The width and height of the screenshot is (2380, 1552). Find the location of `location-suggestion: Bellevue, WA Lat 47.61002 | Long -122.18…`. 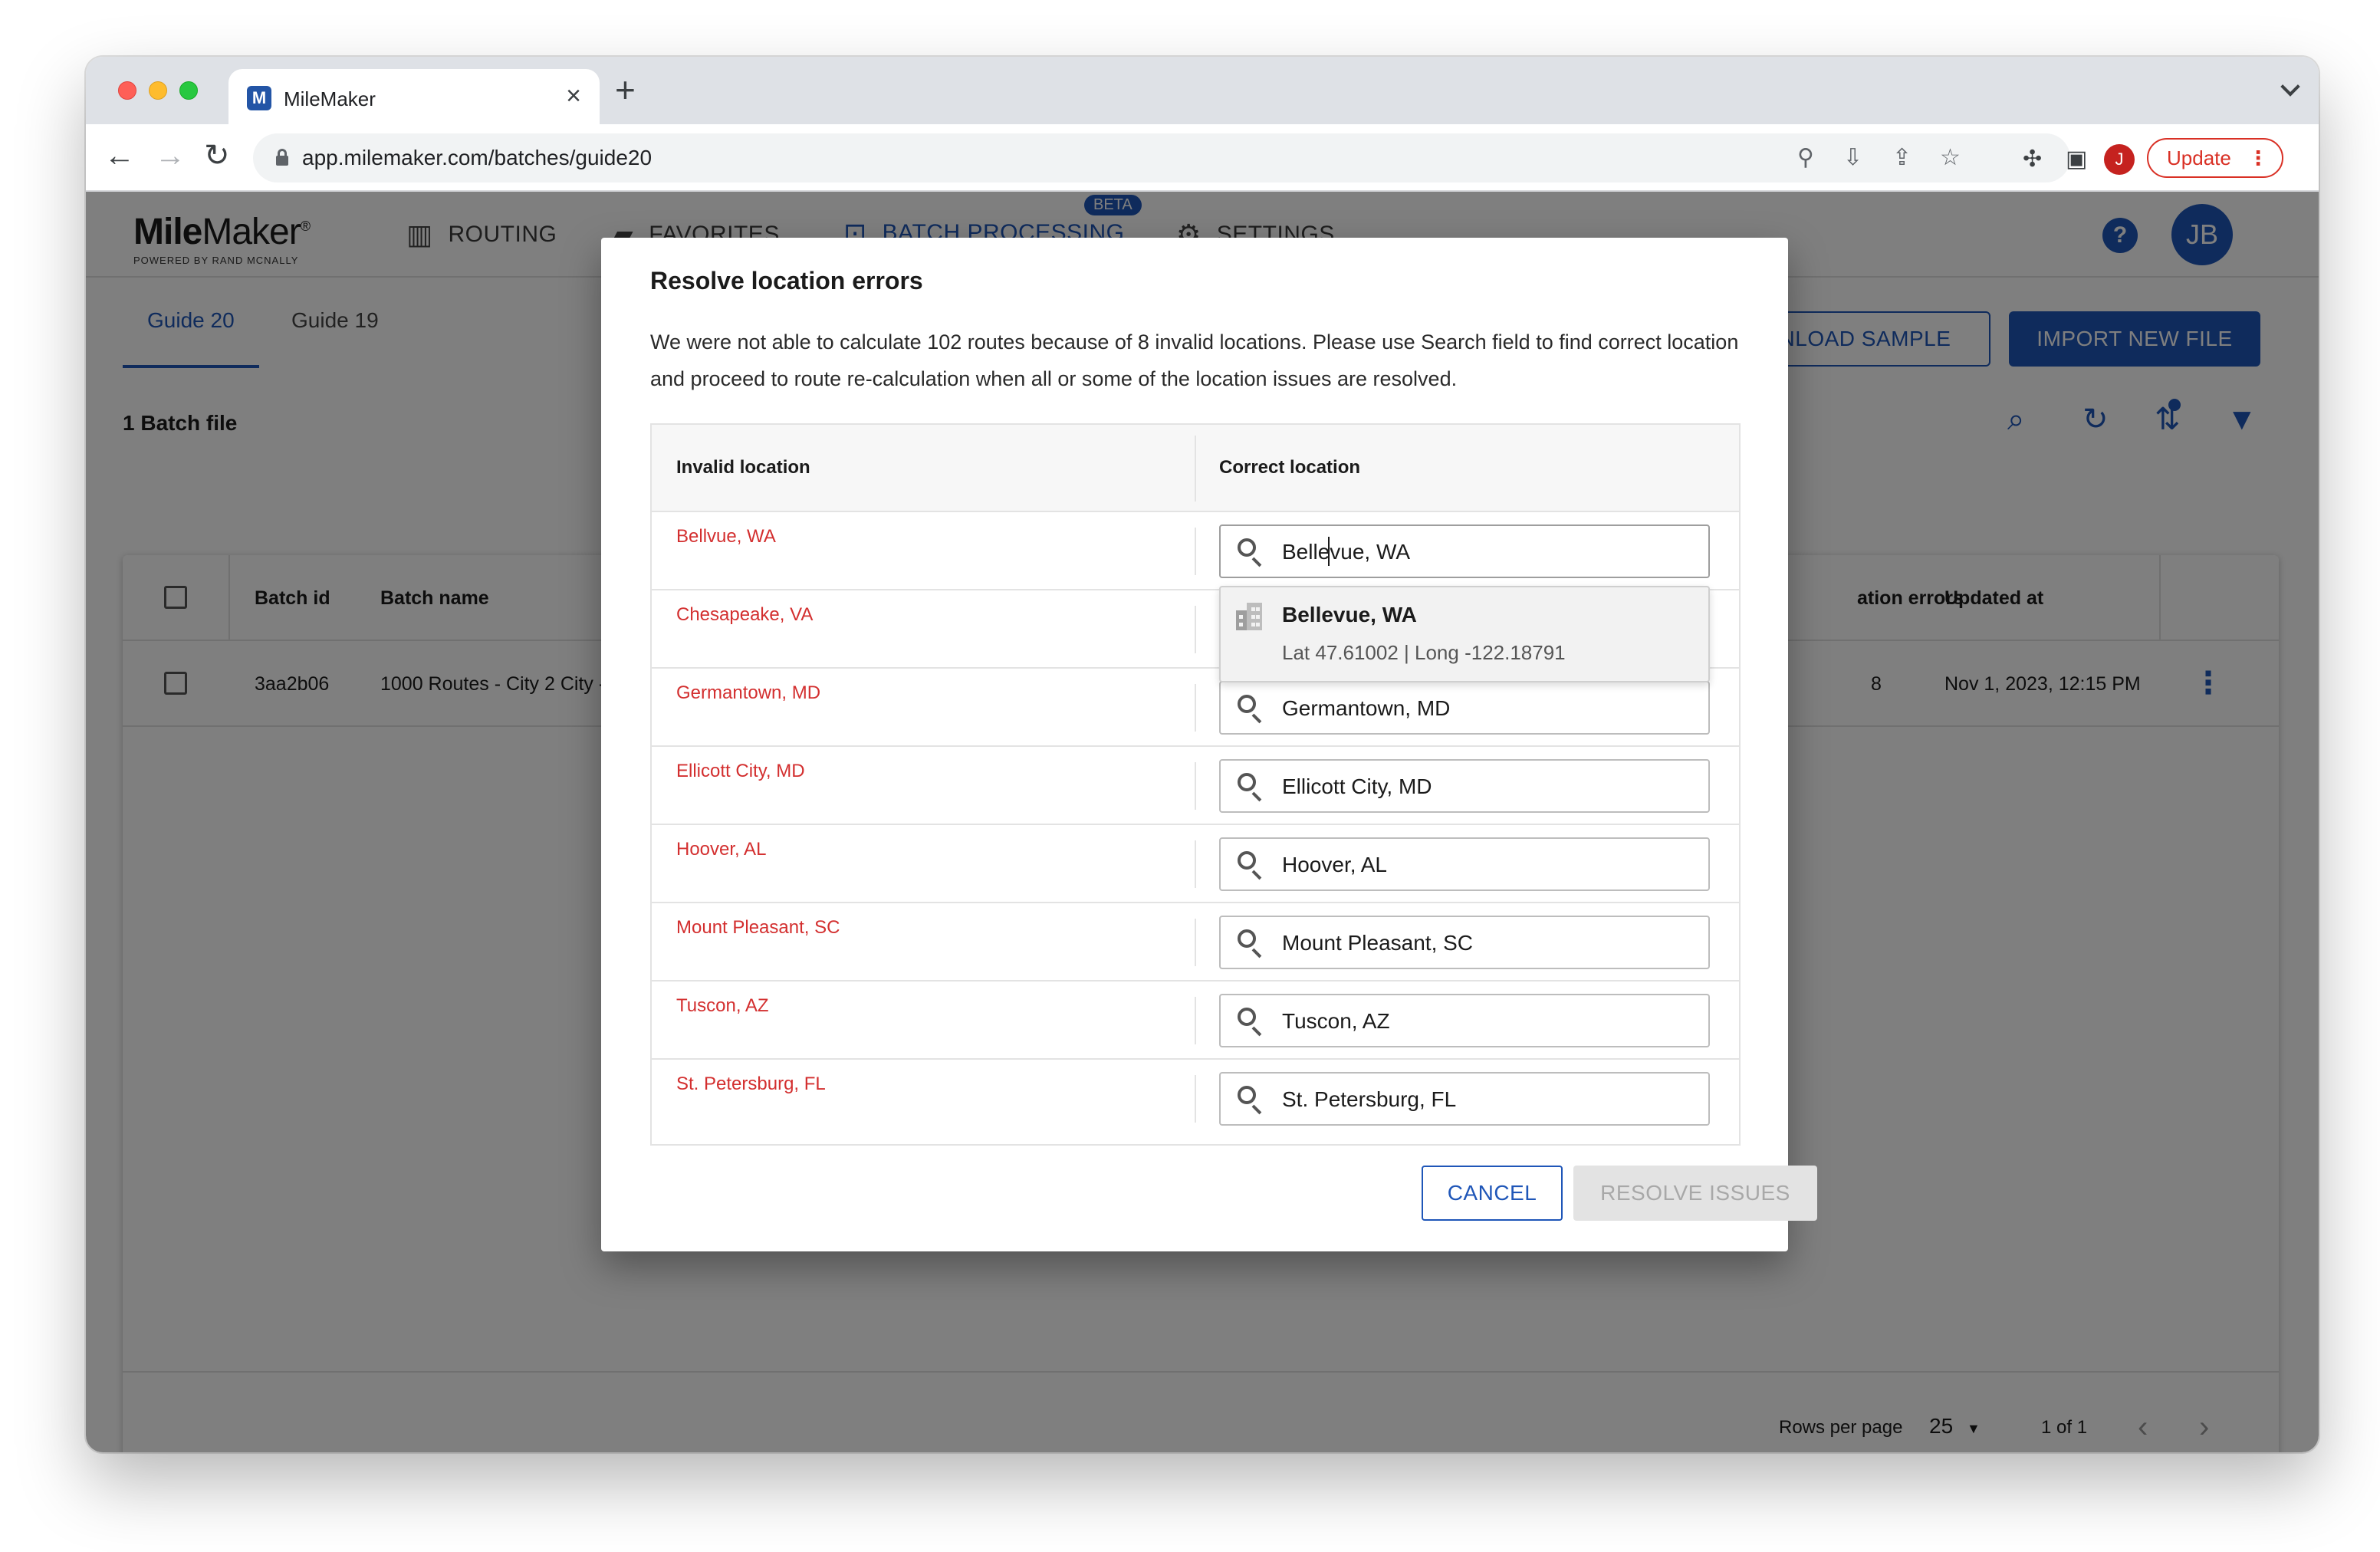

location-suggestion: Bellevue, WA Lat 47.61002 | Long -122.18… is located at coordinates (1464, 634).